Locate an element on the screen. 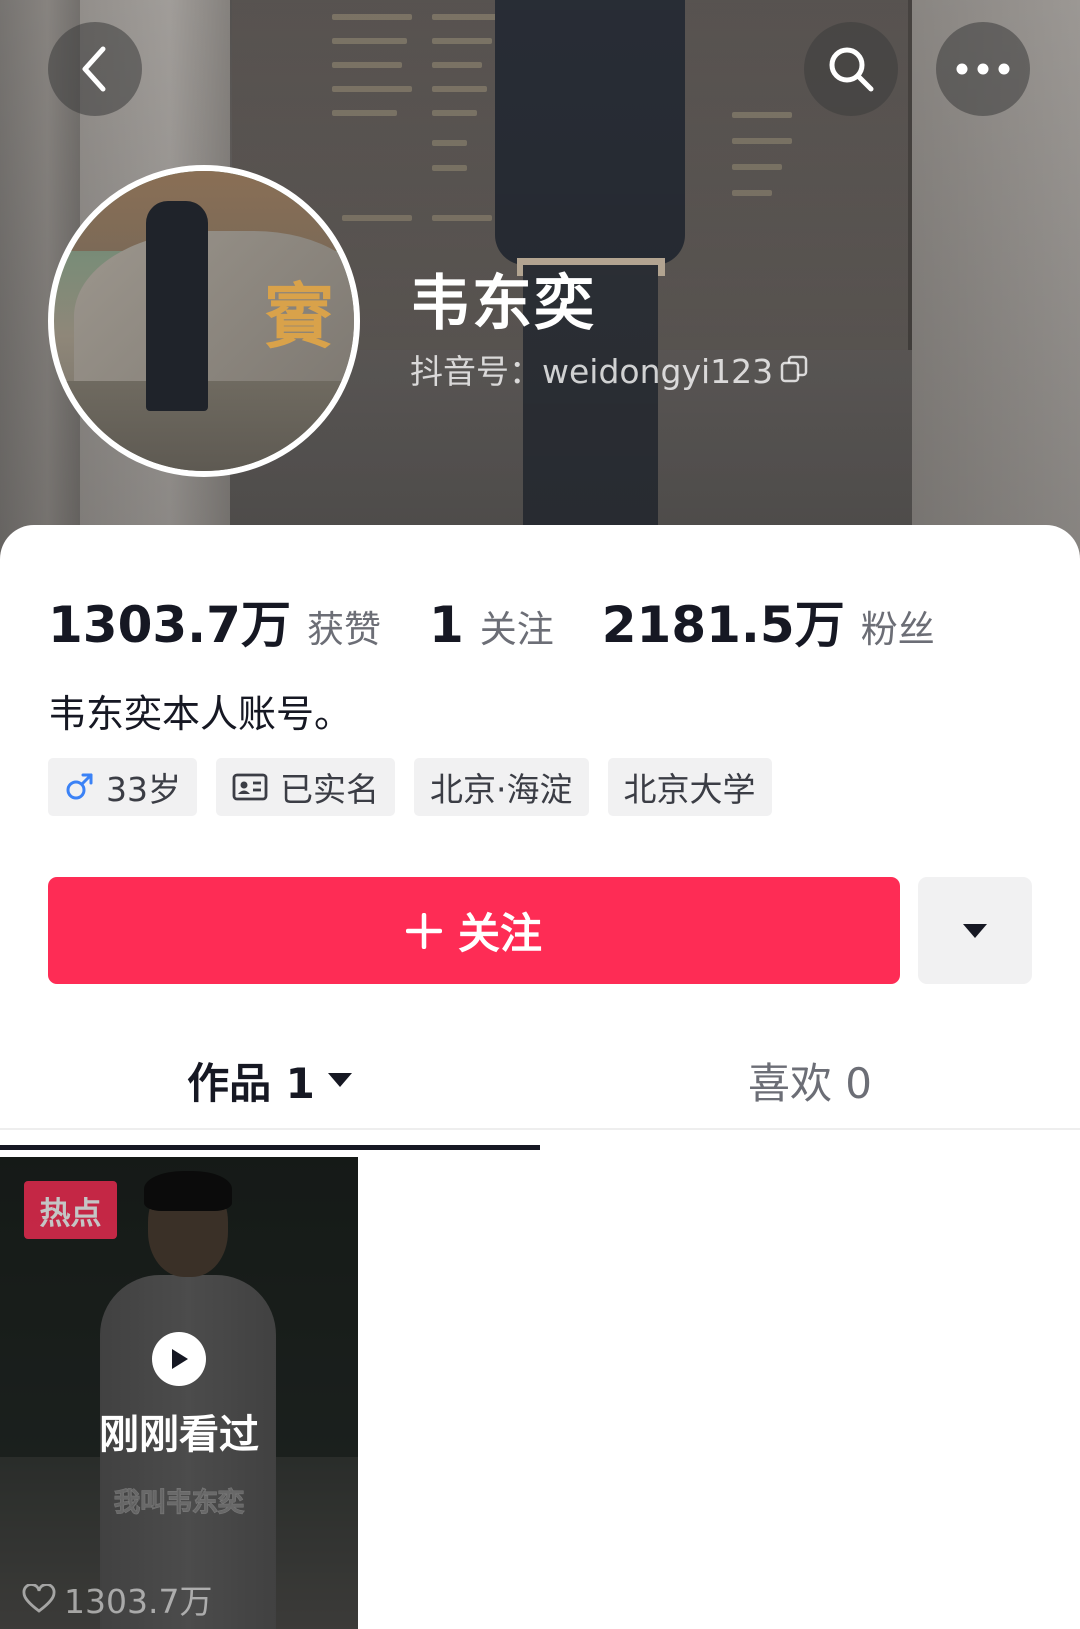 The height and width of the screenshot is (1629, 1080). profile-bio: 韦东奕本人账号。 is located at coordinates (200, 714).